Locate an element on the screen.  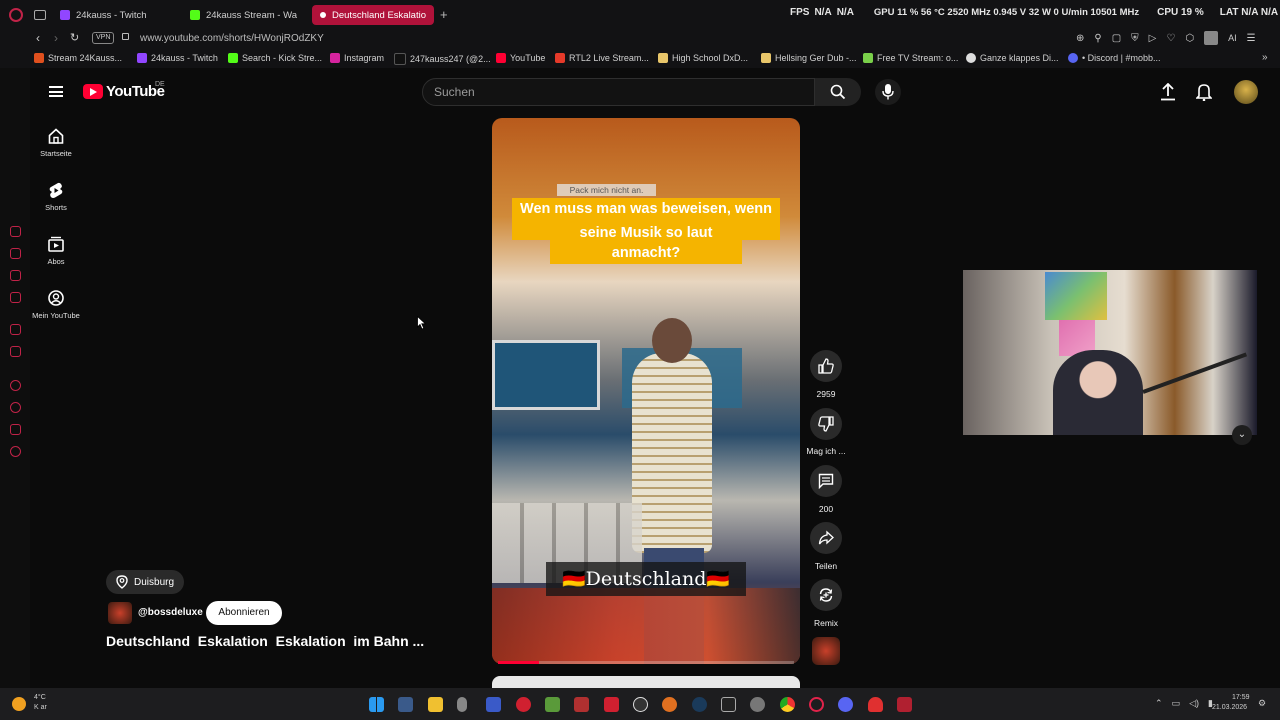
taskbar-time: 17:59 is located at coordinates (1241, 697).